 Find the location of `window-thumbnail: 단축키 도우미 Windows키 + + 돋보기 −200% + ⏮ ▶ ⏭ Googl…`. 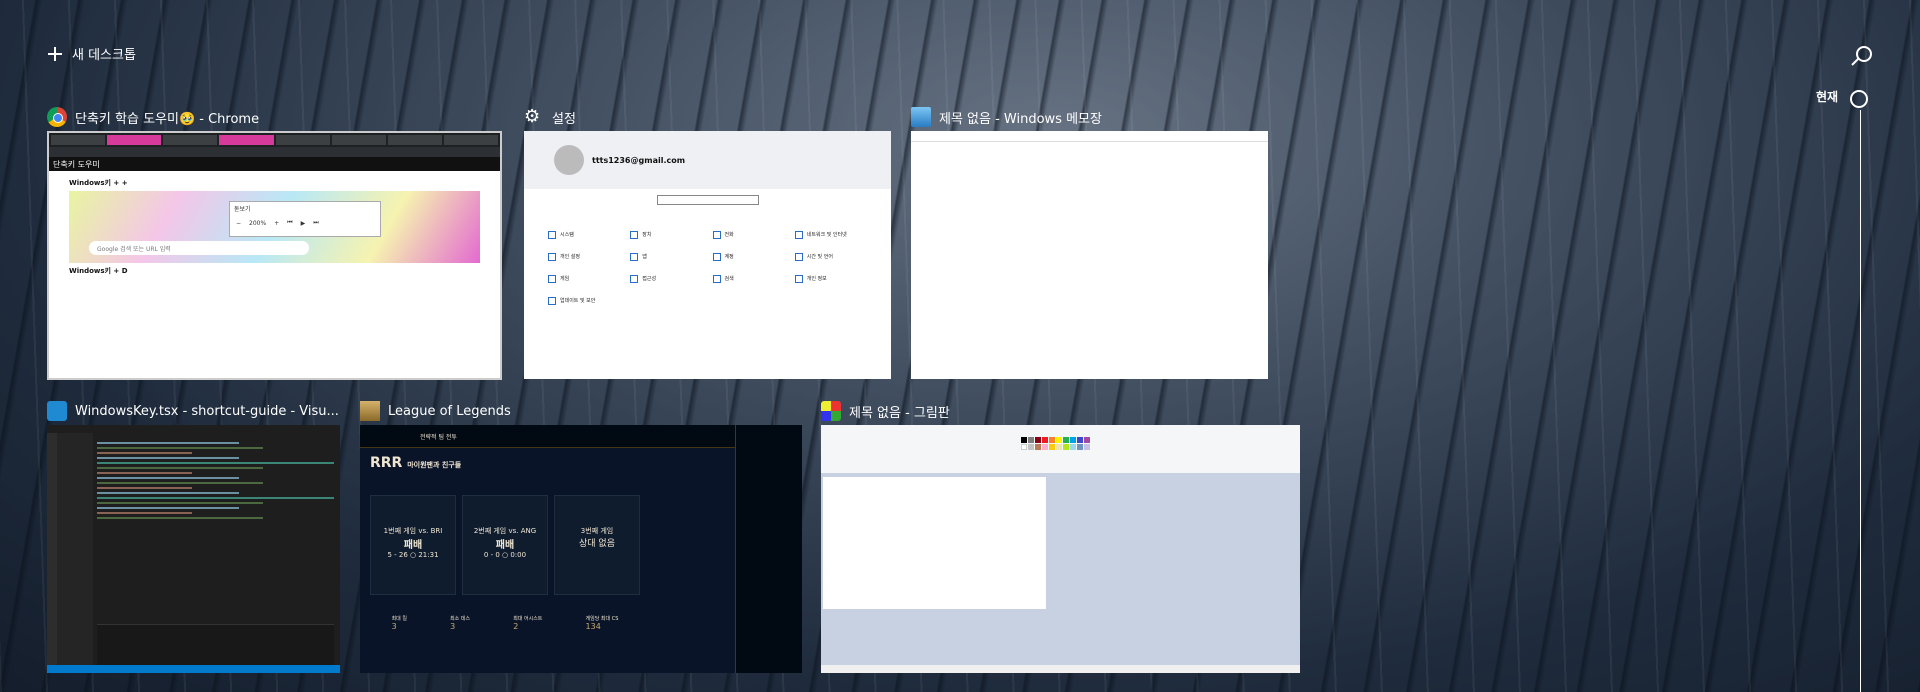

window-thumbnail: 단축키 도우미 Windows키 + + 돋보기 −200% + ⏮ ▶ ⏭ Googl… is located at coordinates (274, 255).